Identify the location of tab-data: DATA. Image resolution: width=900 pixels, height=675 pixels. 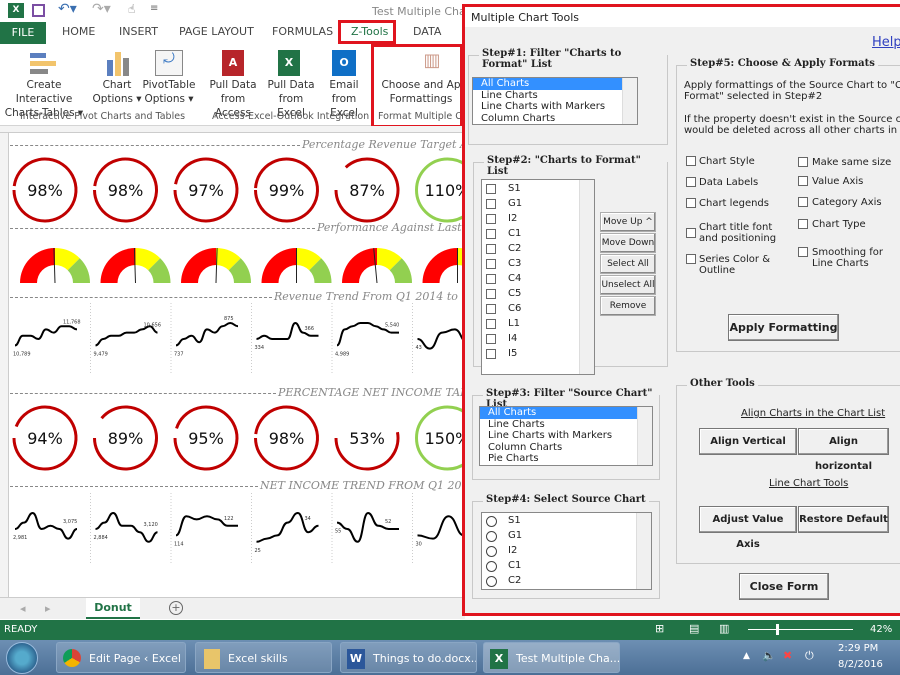
(427, 31).